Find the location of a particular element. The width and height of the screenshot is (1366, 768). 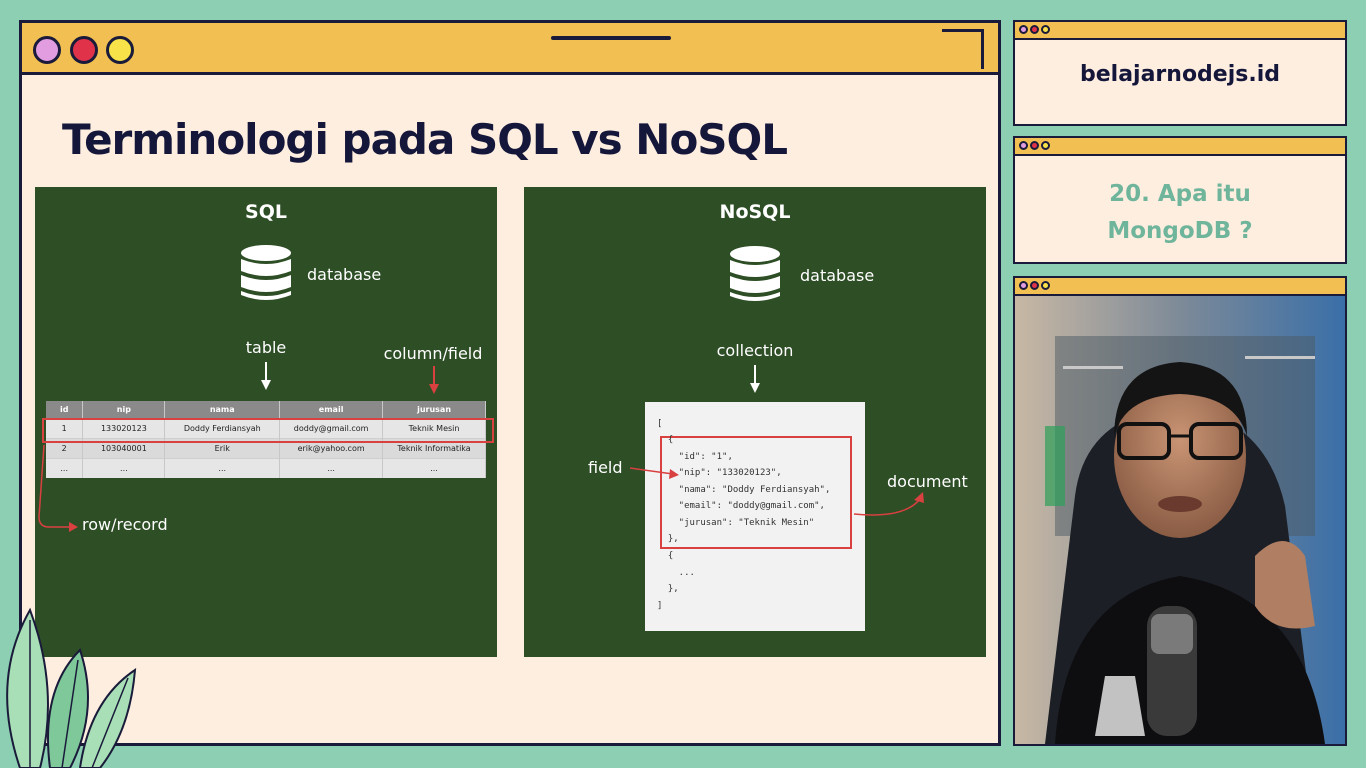

sql-heading: SQL is located at coordinates (266, 212).